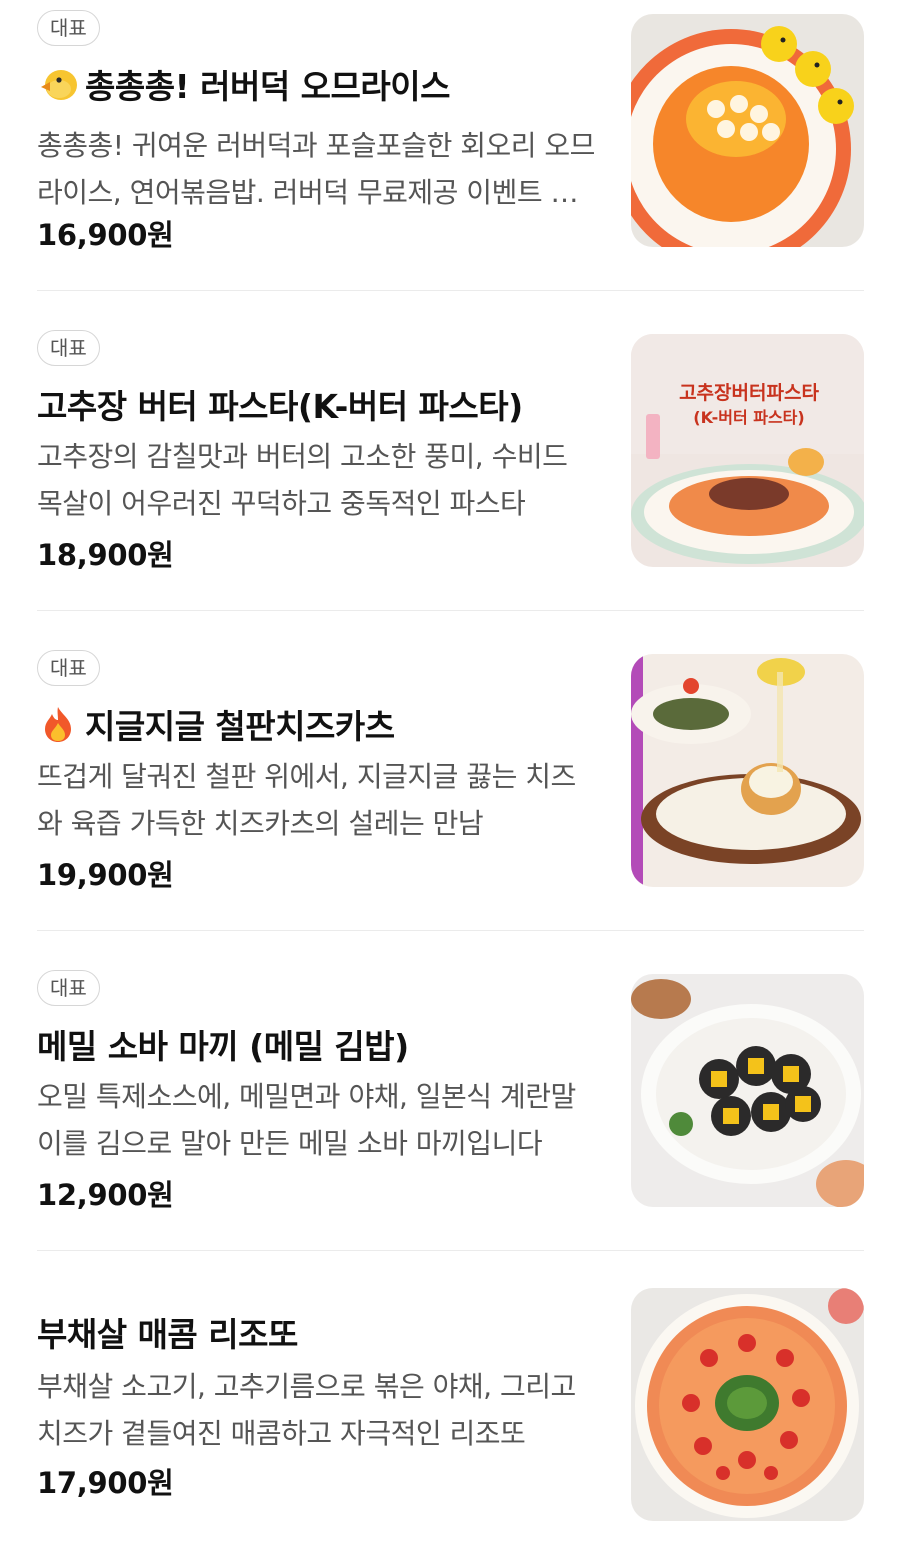 This screenshot has width=900, height=1542. What do you see at coordinates (58, 84) in the screenshot?
I see `chick-icon` at bounding box center [58, 84].